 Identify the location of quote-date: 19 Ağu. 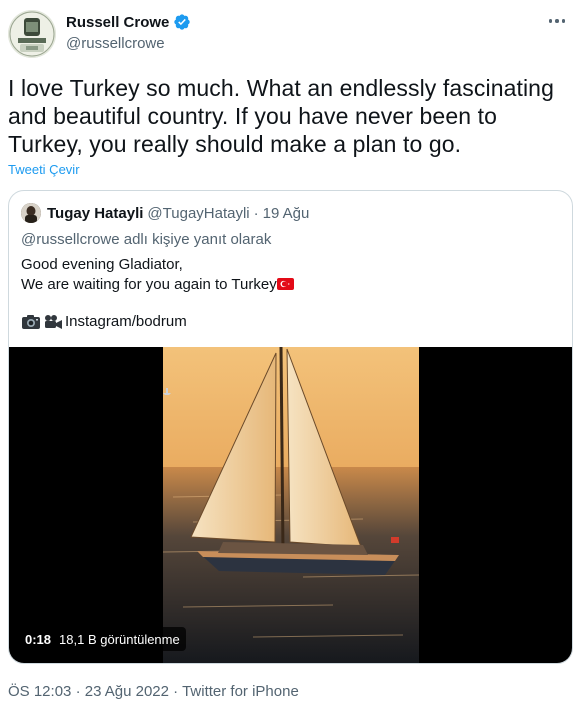
(286, 213).